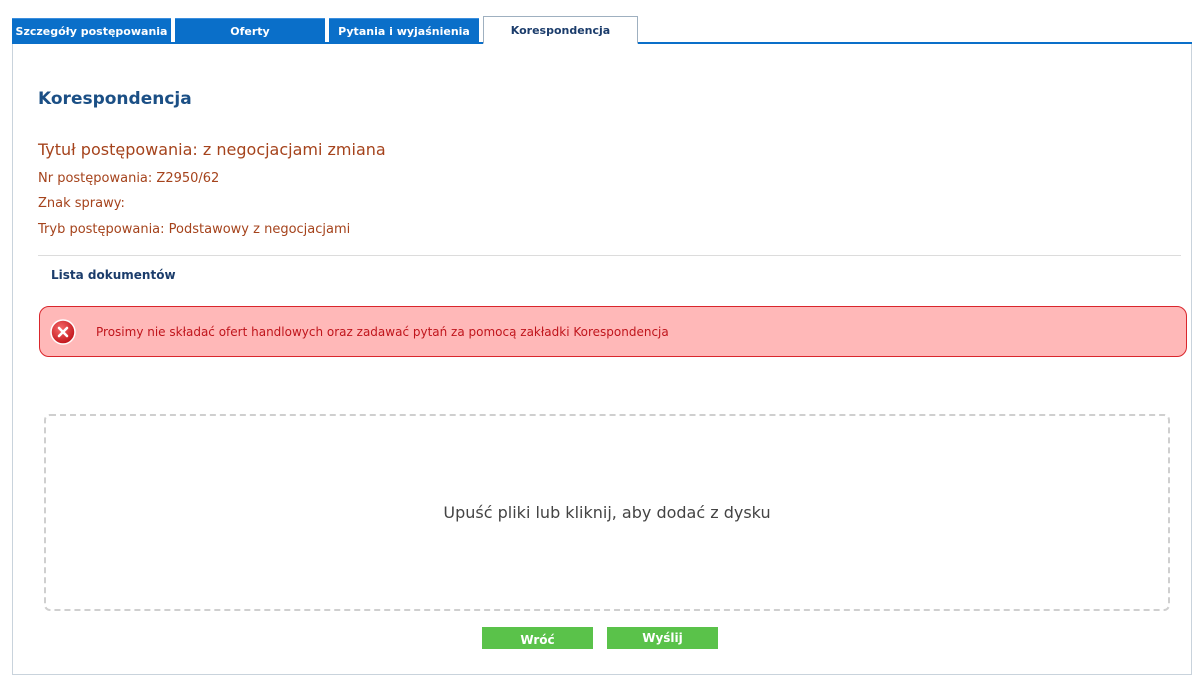 The image size is (1201, 686). Describe the element at coordinates (250, 31) in the screenshot. I see `tab-offers: Oferty` at that location.